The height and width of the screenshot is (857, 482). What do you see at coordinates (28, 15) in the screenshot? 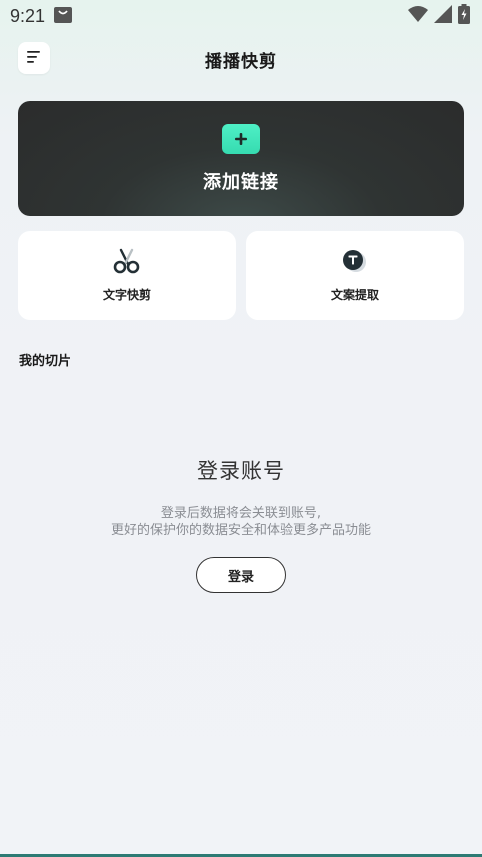
I see `status-time: 9:21` at bounding box center [28, 15].